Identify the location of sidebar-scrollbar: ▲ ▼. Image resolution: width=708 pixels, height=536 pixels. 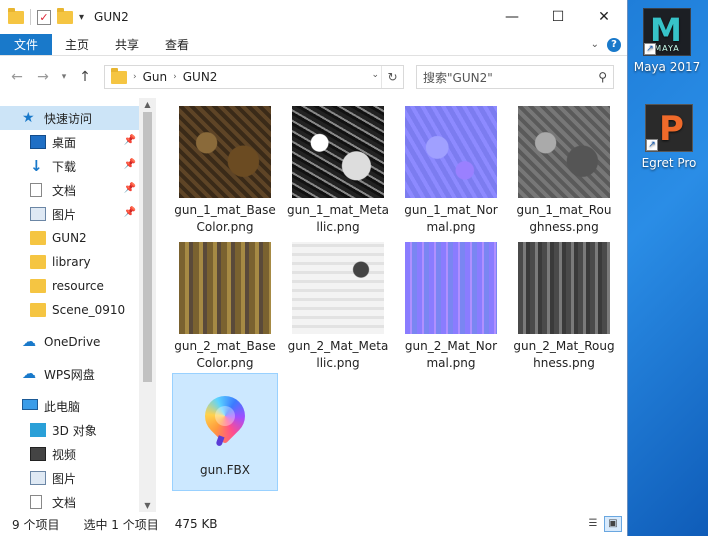
(147, 305).